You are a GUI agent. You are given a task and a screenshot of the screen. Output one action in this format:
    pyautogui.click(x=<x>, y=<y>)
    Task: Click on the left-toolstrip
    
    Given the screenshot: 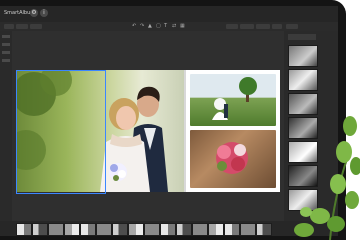 What is the action you would take?
    pyautogui.click(x=6, y=126)
    